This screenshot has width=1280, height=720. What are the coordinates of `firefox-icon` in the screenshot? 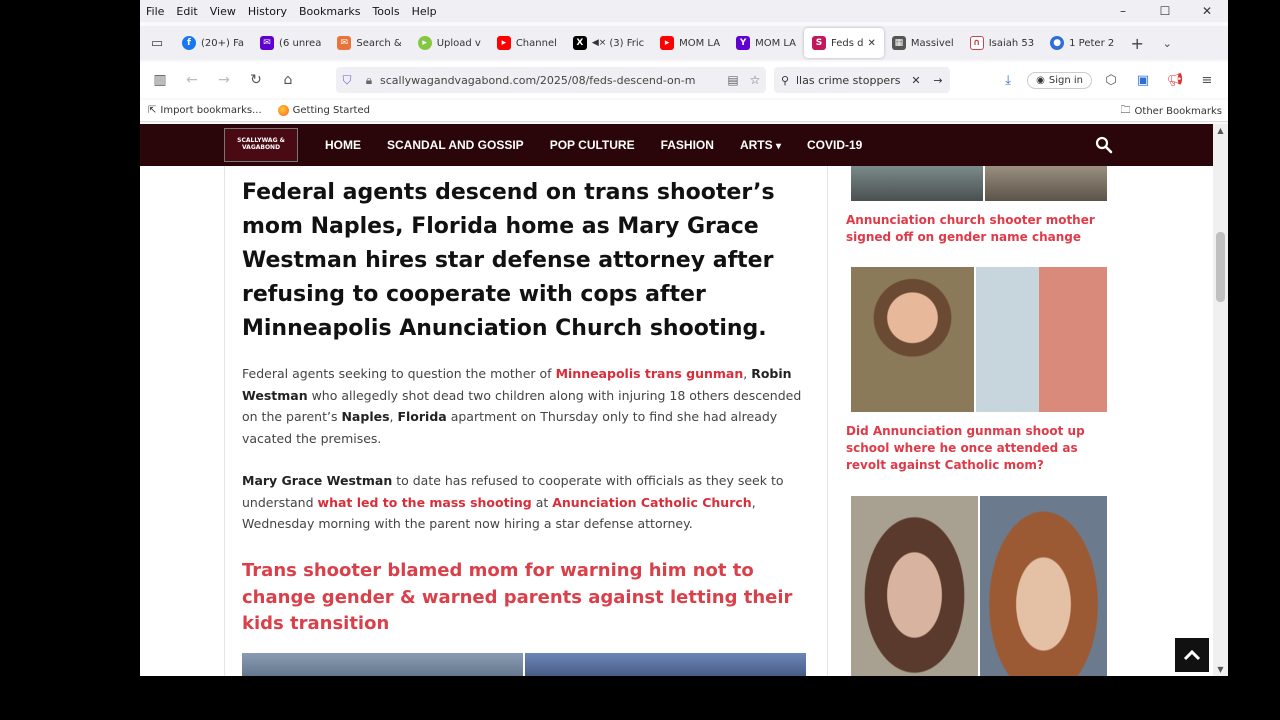 It's located at (283, 110).